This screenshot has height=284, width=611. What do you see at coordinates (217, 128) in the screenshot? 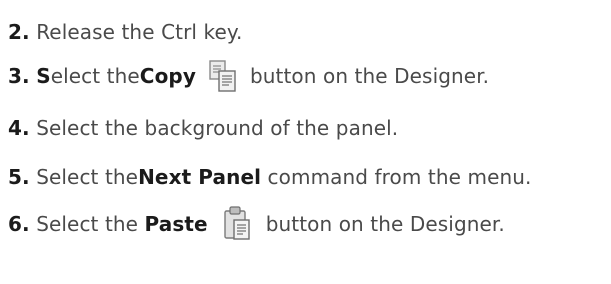
I see `step-text: Select the background of the panel.` at bounding box center [217, 128].